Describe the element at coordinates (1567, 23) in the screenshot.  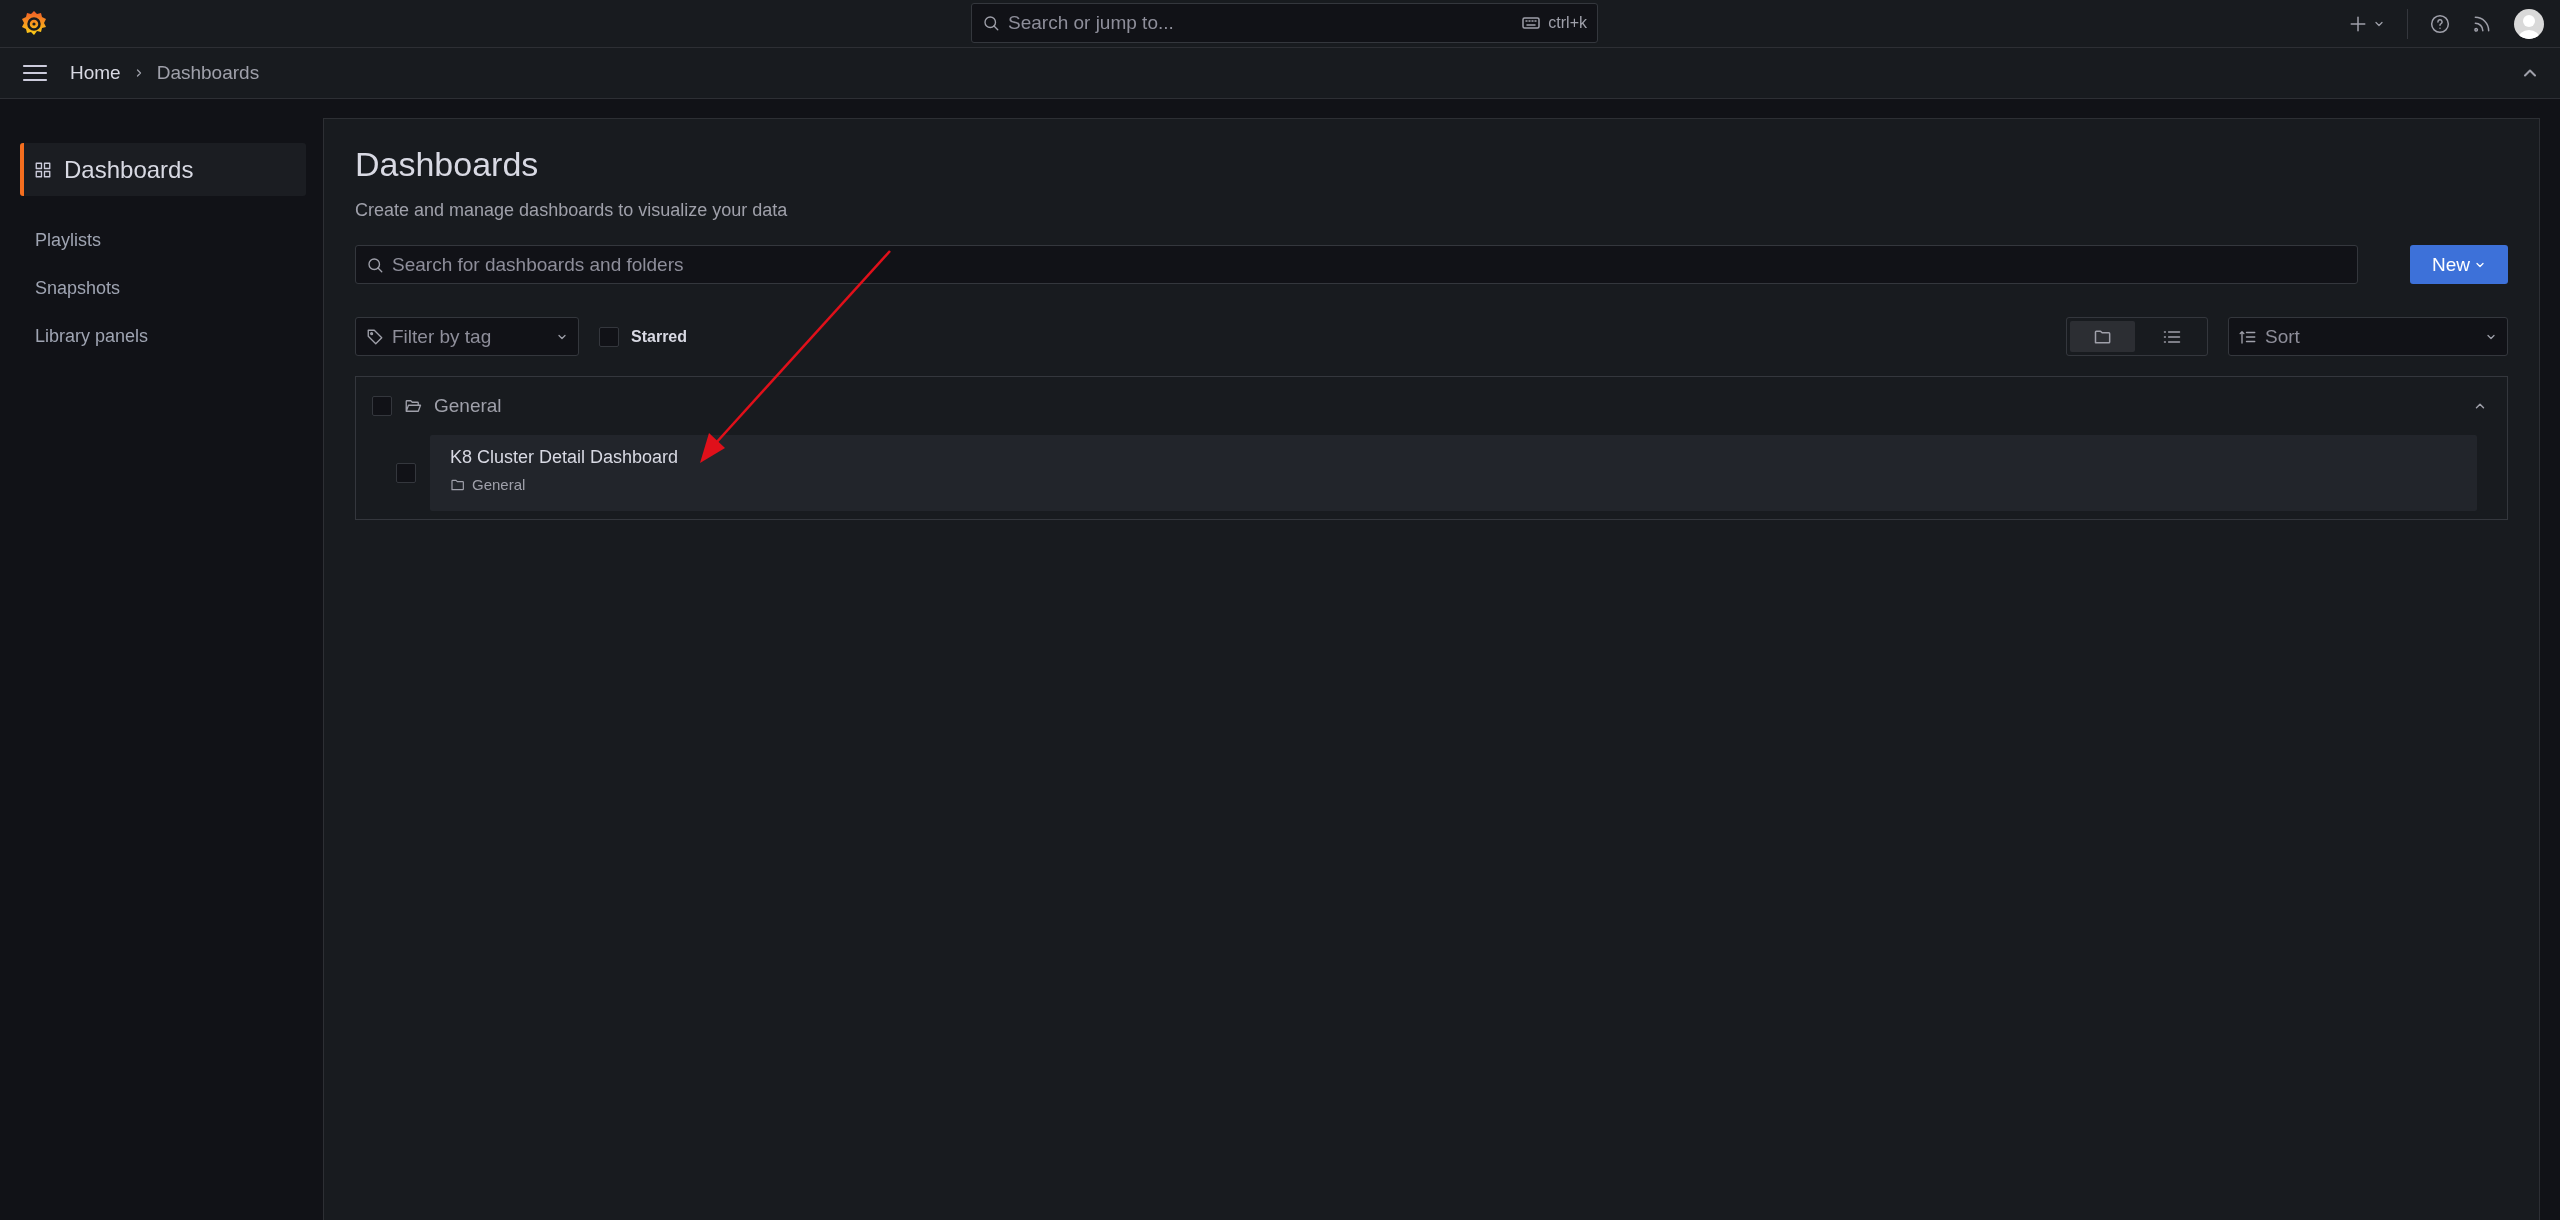
I see `shortcut-hint: ctrl+k` at that location.